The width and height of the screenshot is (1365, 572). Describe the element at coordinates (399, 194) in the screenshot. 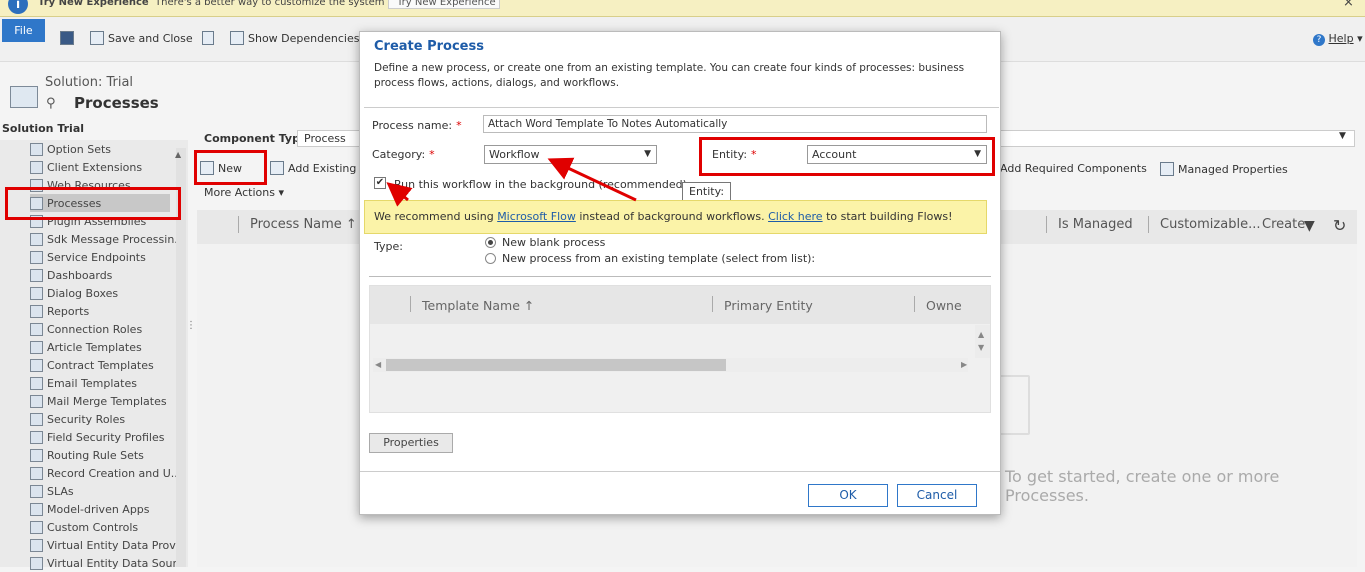

I see `arrow-to-checkbox` at that location.